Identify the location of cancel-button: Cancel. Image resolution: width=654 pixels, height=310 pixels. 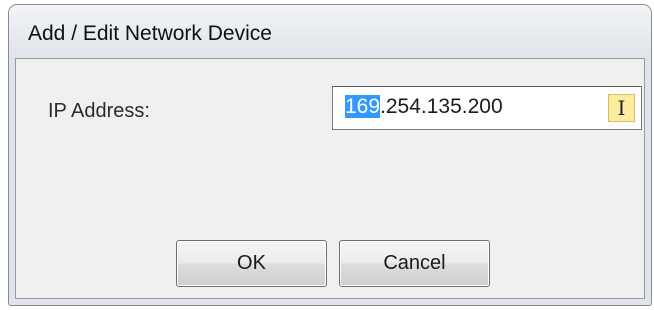
(414, 263).